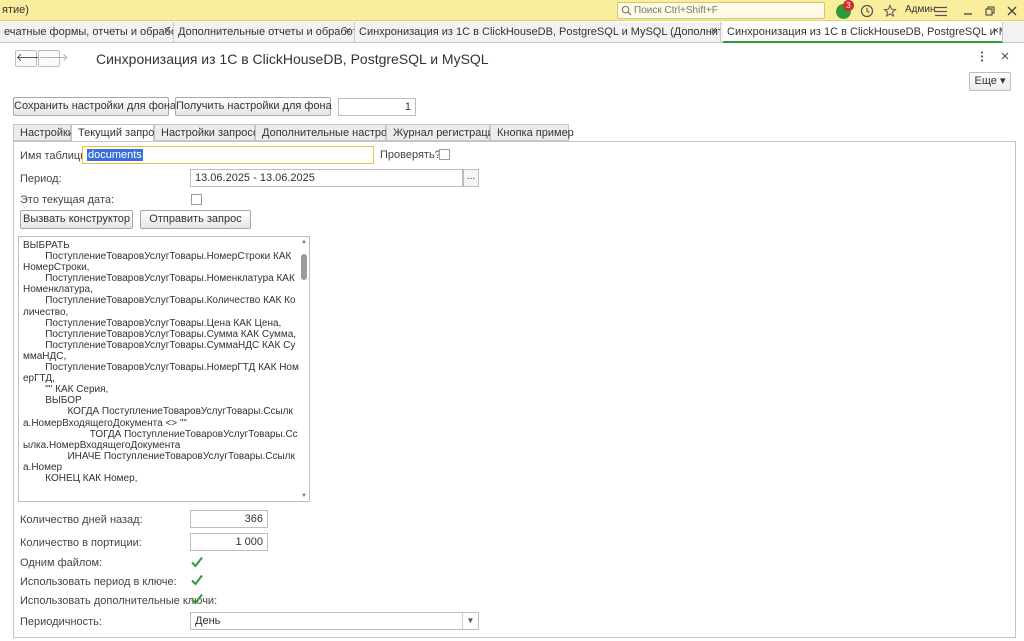  What do you see at coordinates (444, 154) in the screenshot?
I see `check-checkbox` at bounding box center [444, 154].